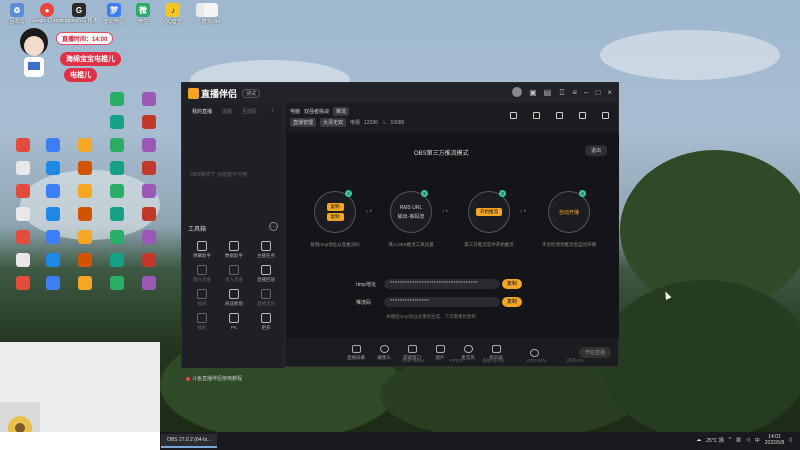  Describe the element at coordinates (533, 92) in the screenshot. I see `gift-icon: ▣` at that location.